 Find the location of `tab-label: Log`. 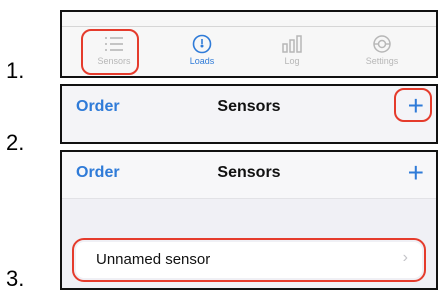

tab-label: Log is located at coordinates (292, 61).